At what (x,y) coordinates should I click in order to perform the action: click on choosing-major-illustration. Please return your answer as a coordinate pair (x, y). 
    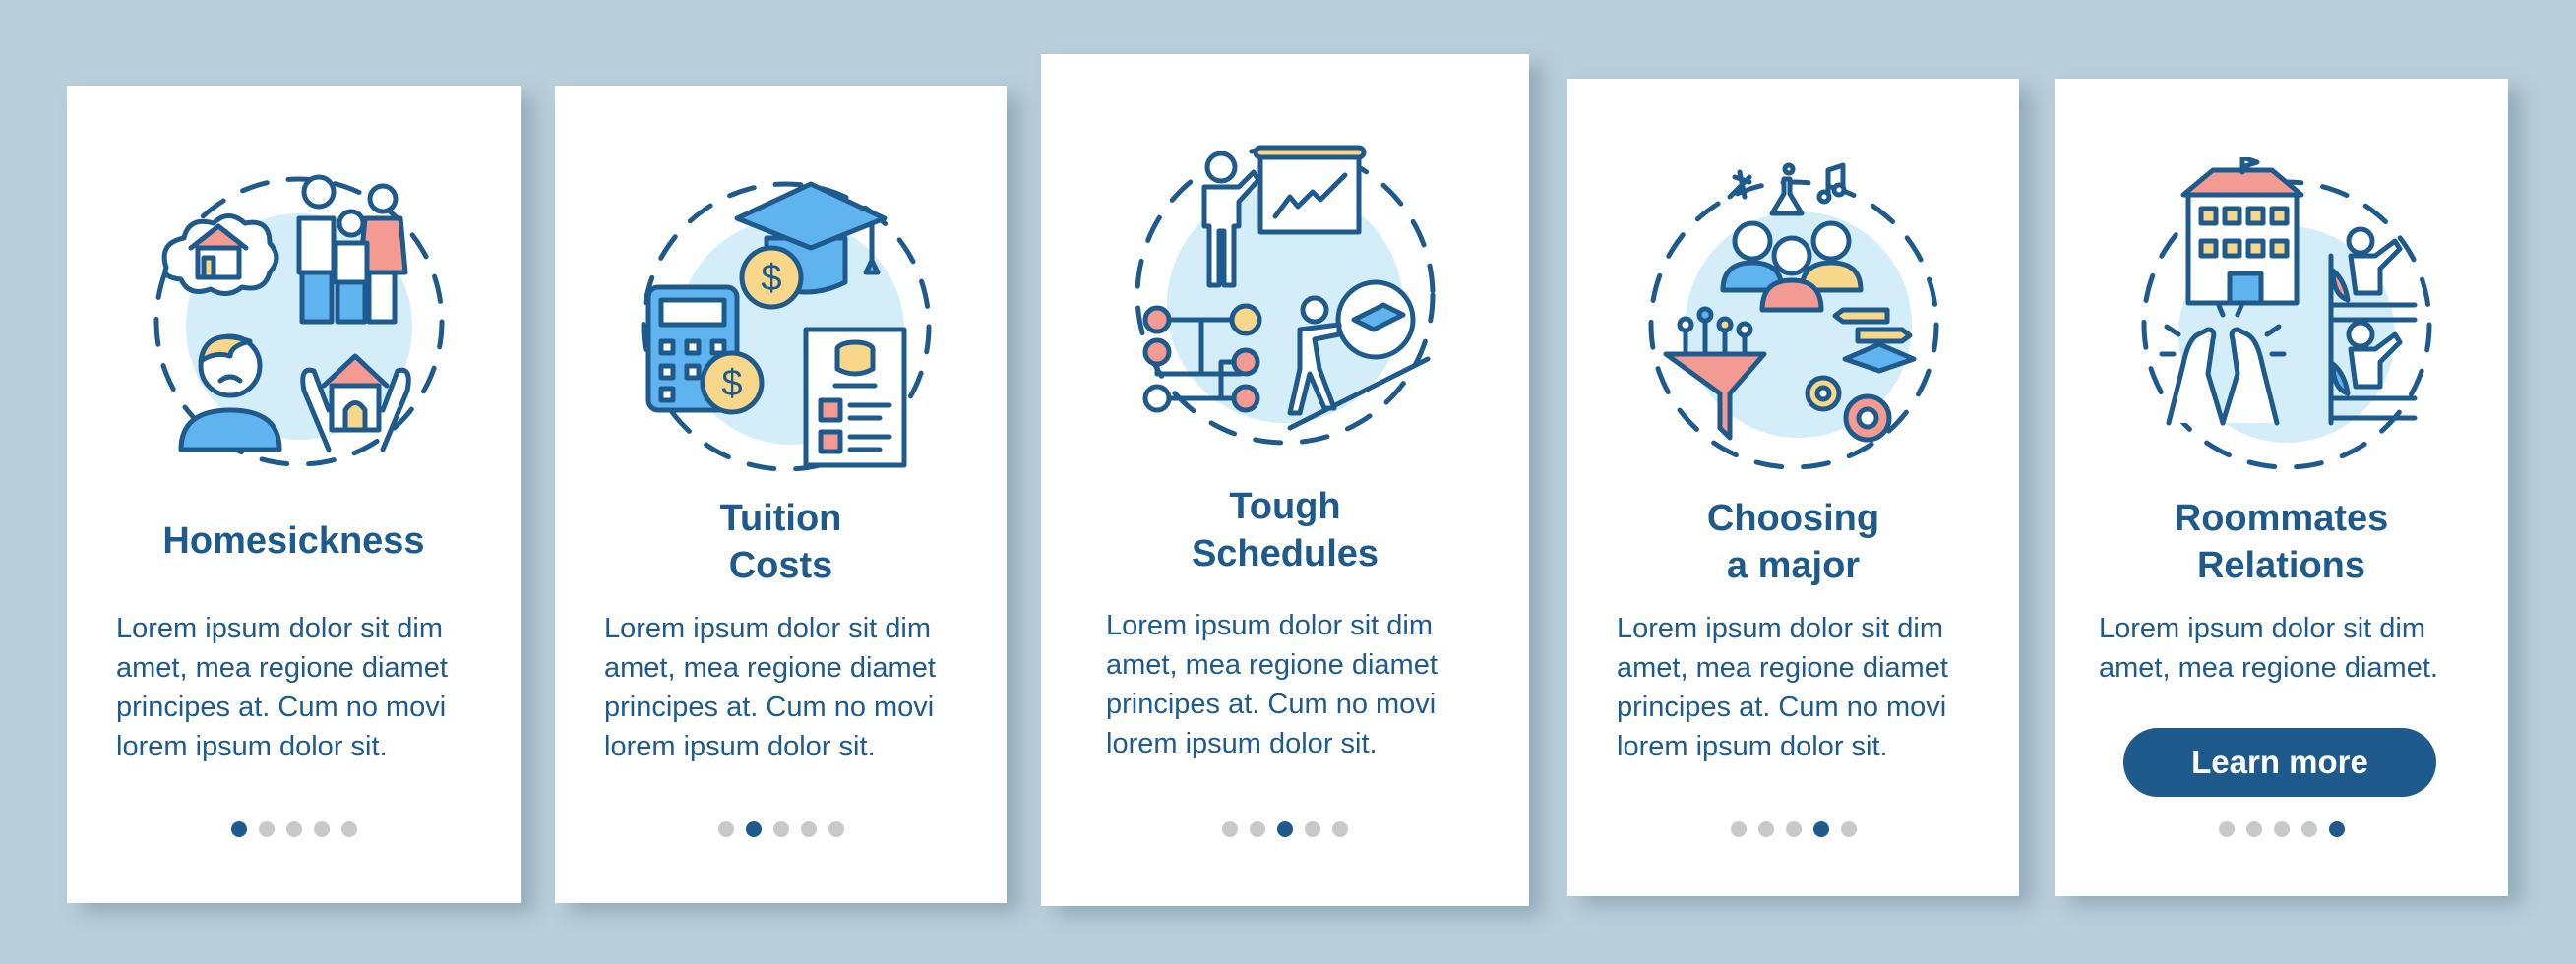
    Looking at the image, I should click on (1793, 316).